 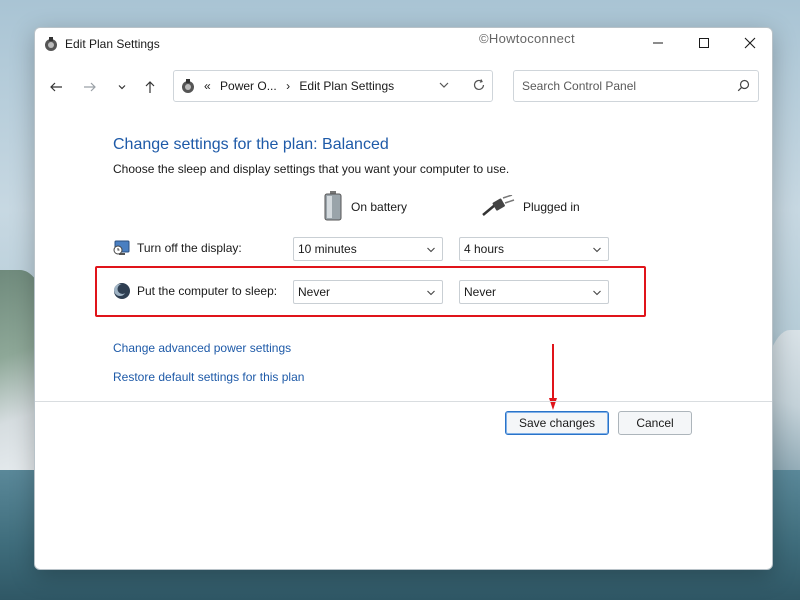 I want to click on cancel-button: Cancel, so click(x=655, y=423).